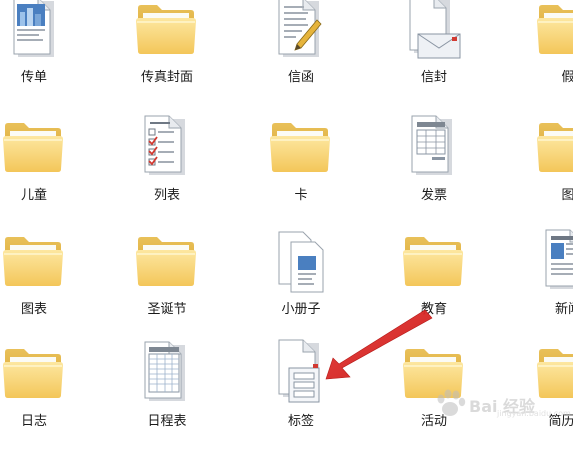 This screenshot has height=450, width=573. What do you see at coordinates (166, 77) in the screenshot?
I see `template-label: 传真封面` at bounding box center [166, 77].